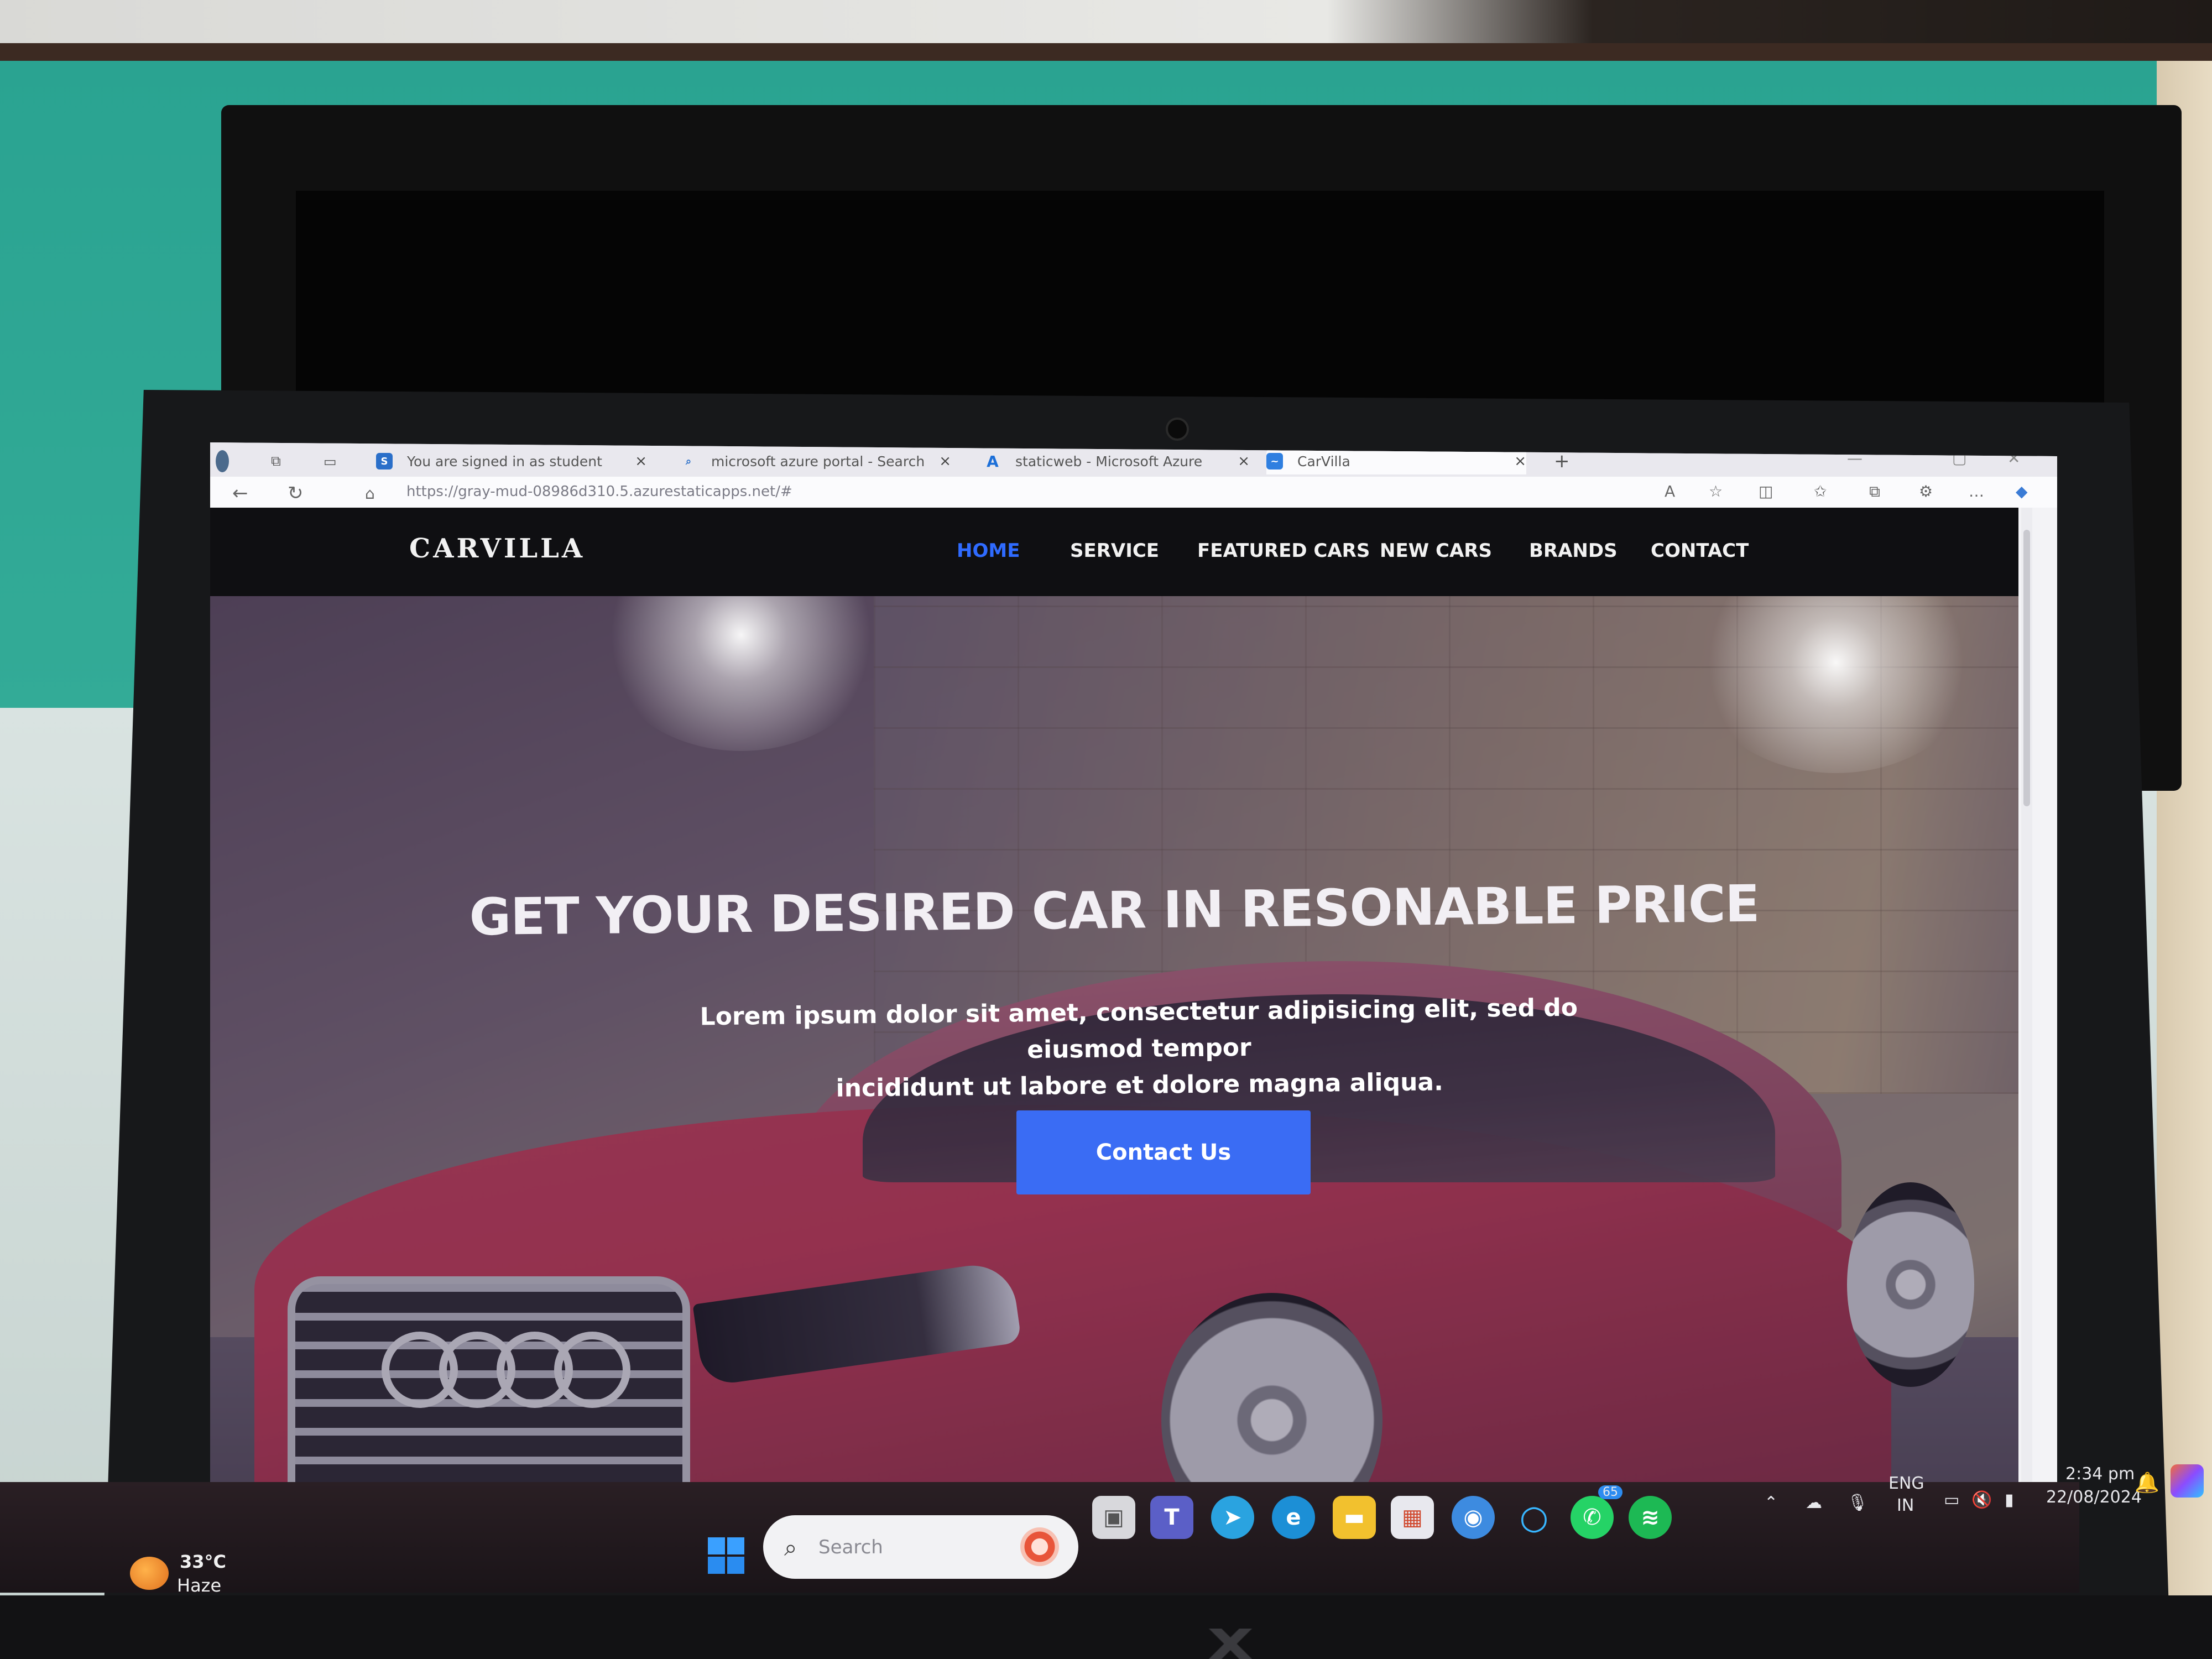 The width and height of the screenshot is (2212, 1659). Describe the element at coordinates (1231, 1644) in the screenshot. I see `laptop-brand-mark` at that location.